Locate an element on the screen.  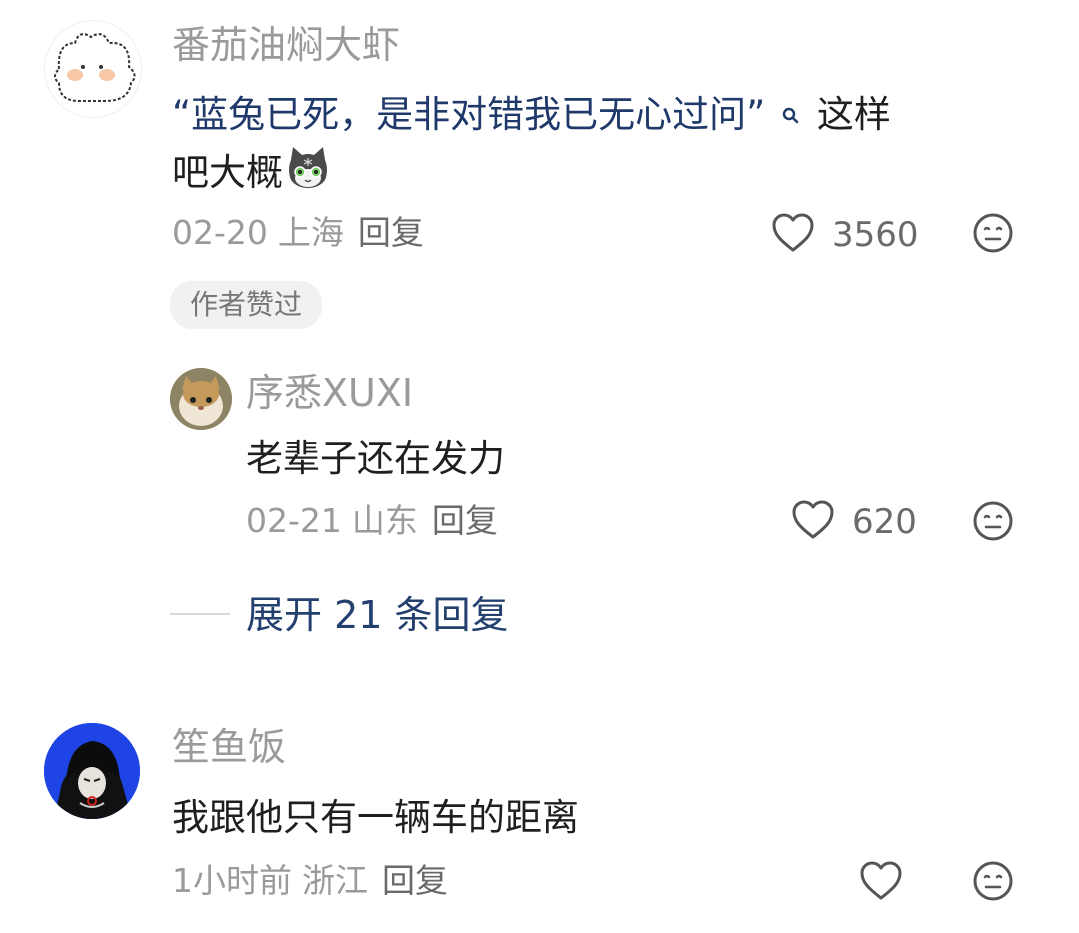
reply-meta: 02-21 山东 回复 is located at coordinates (372, 520).